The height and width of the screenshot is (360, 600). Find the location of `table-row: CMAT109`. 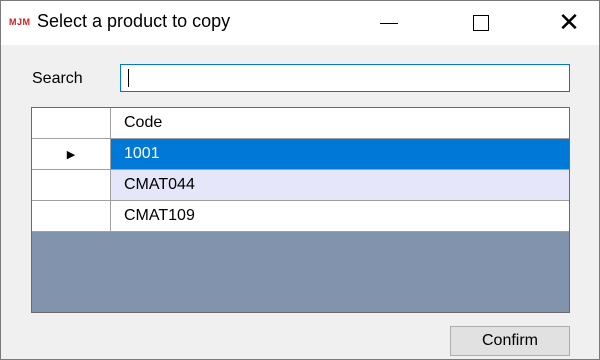

table-row: CMAT109 is located at coordinates (300, 216).